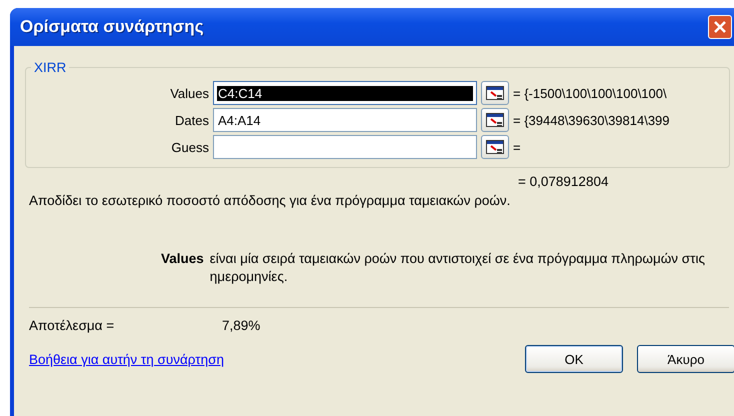 This screenshot has height=416, width=734. What do you see at coordinates (591, 120) in the screenshot?
I see `argument-value: = {39448\39630\39814\399` at bounding box center [591, 120].